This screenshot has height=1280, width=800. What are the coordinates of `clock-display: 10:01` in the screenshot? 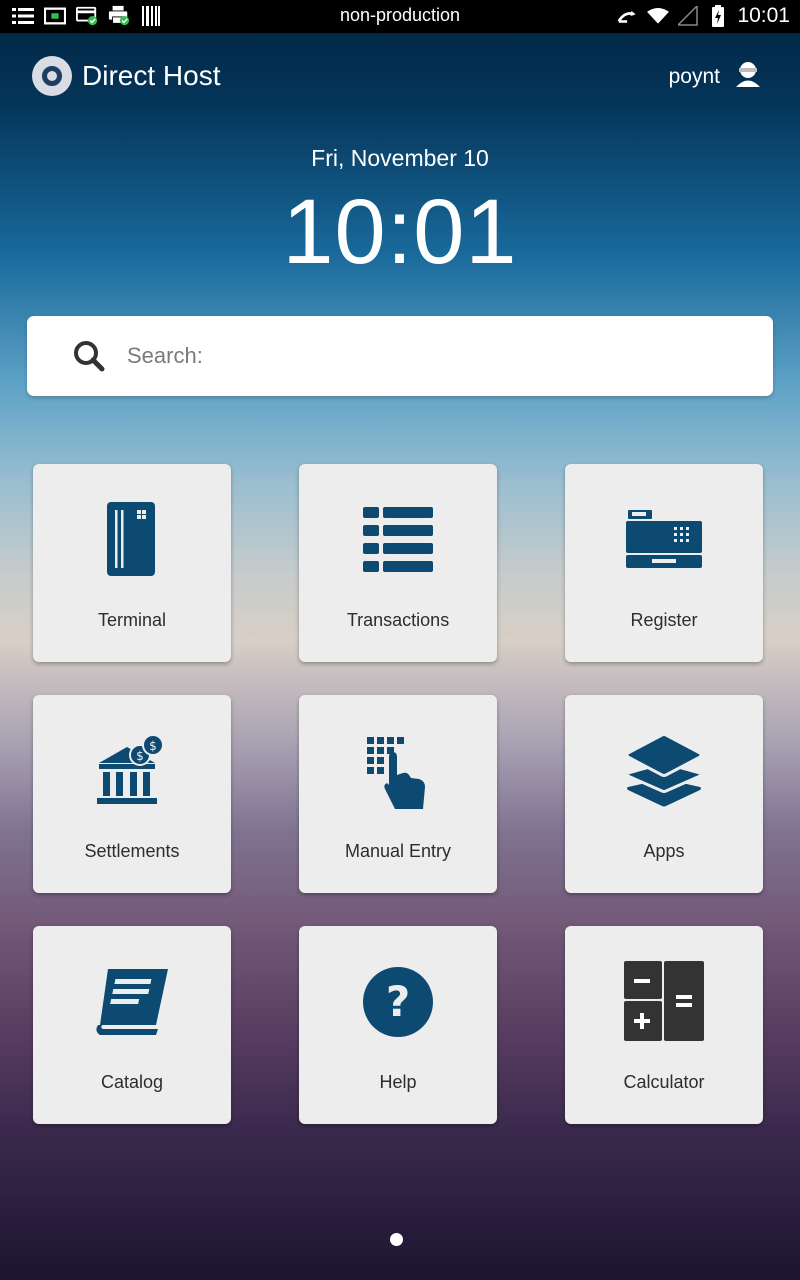 It's located at (400, 232).